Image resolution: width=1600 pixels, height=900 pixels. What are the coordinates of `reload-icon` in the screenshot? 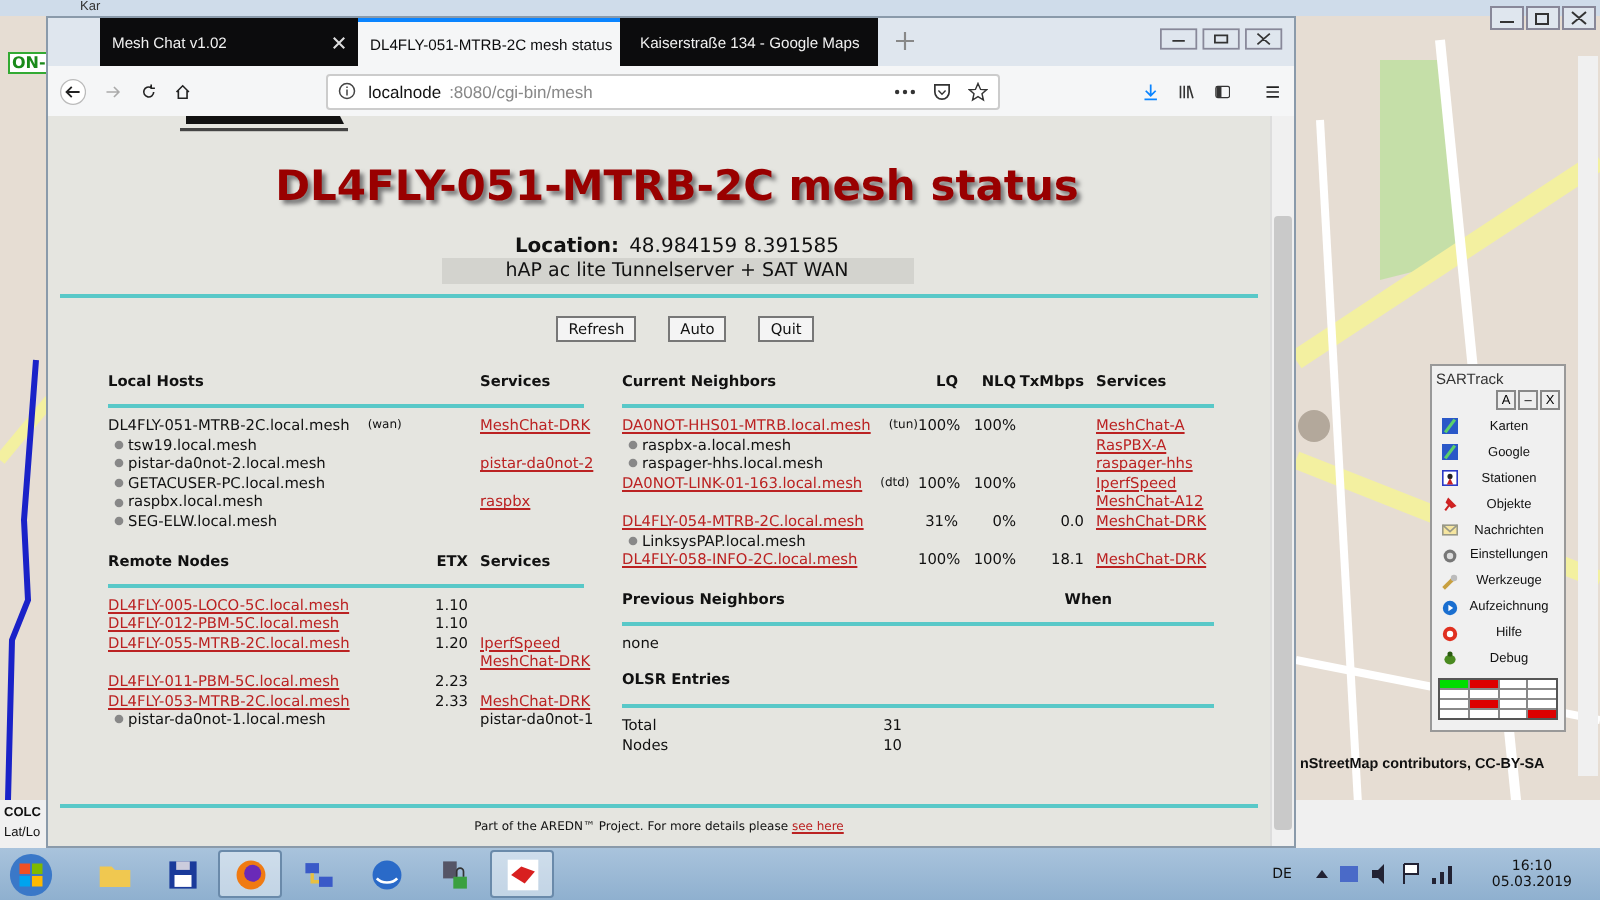 It's located at (148, 91).